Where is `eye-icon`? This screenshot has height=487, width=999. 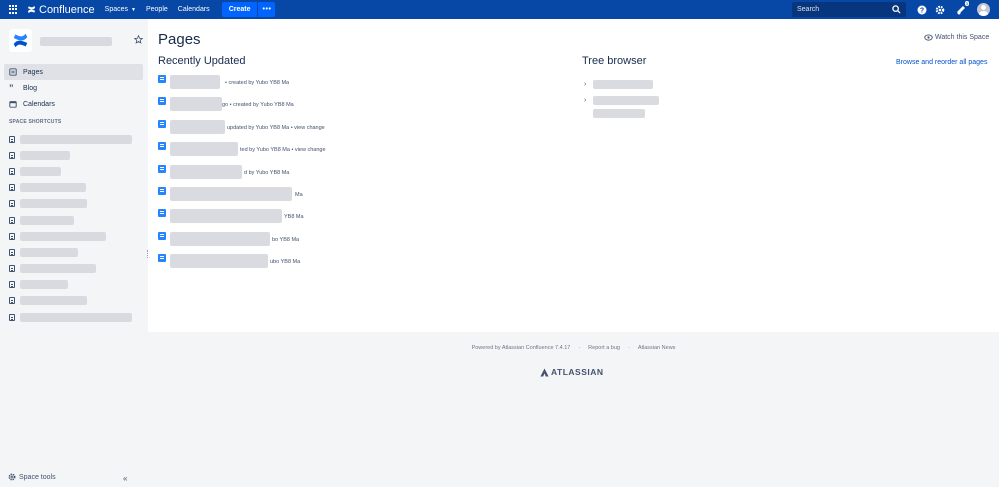
eye-icon is located at coordinates (928, 37).